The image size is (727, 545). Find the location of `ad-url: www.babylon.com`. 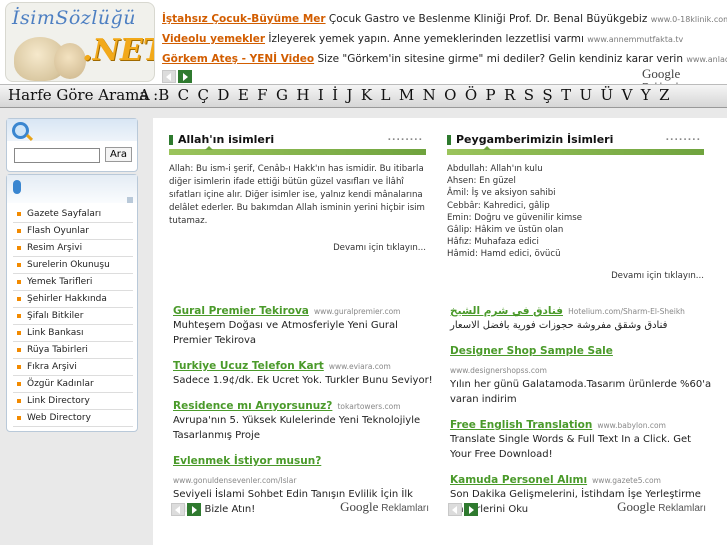

ad-url: www.babylon.com is located at coordinates (631, 425).